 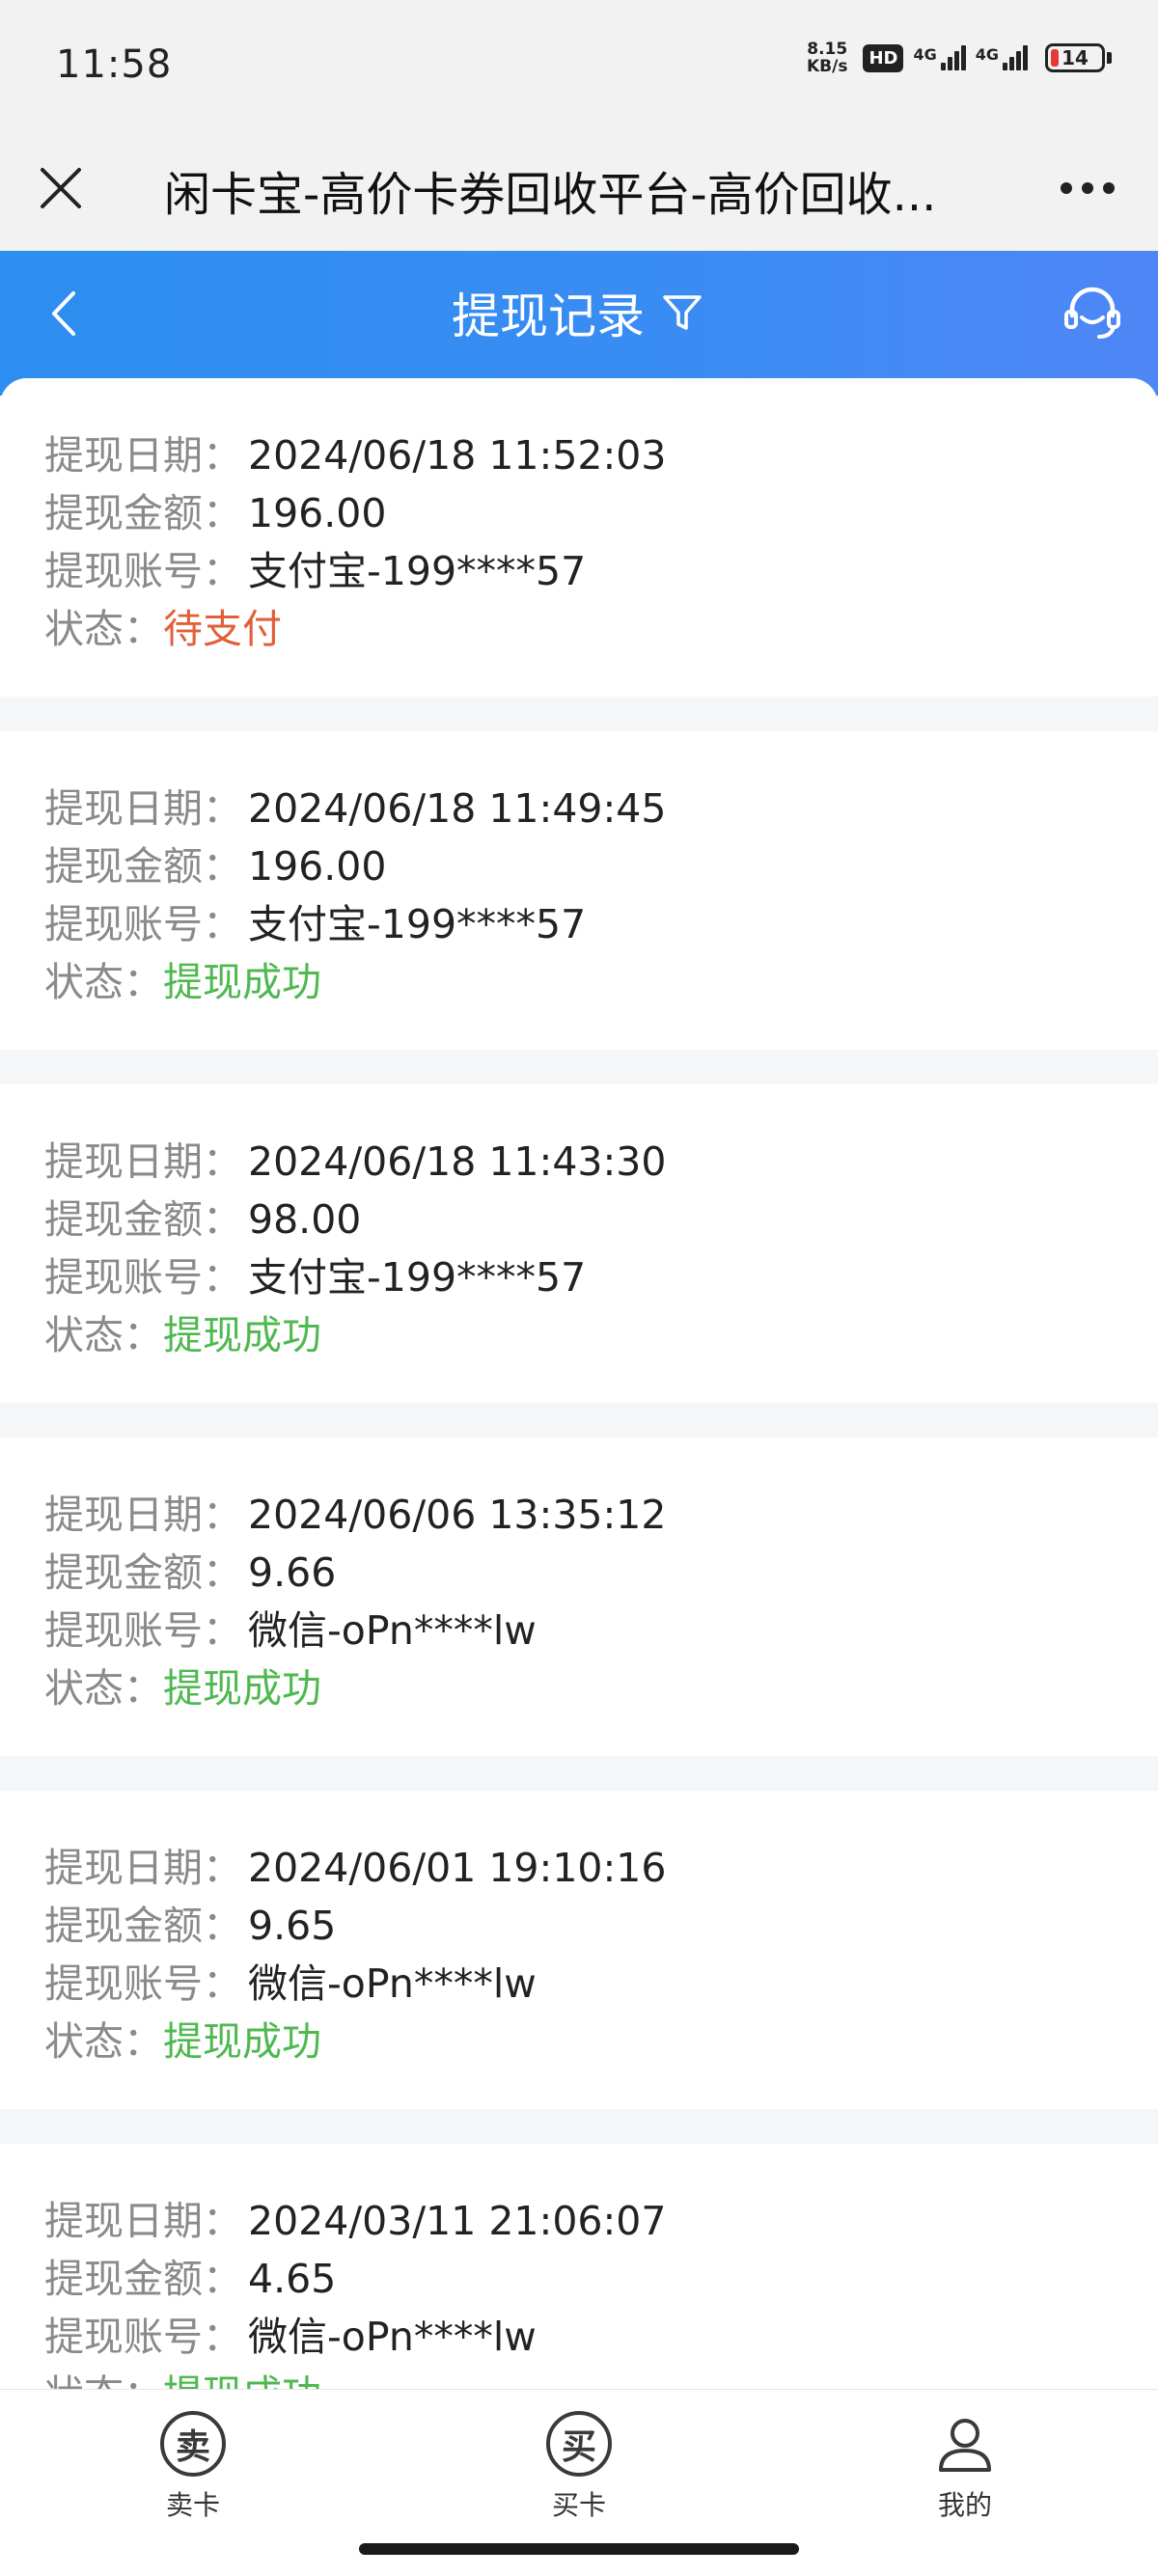 I want to click on filter-icon, so click(x=682, y=312).